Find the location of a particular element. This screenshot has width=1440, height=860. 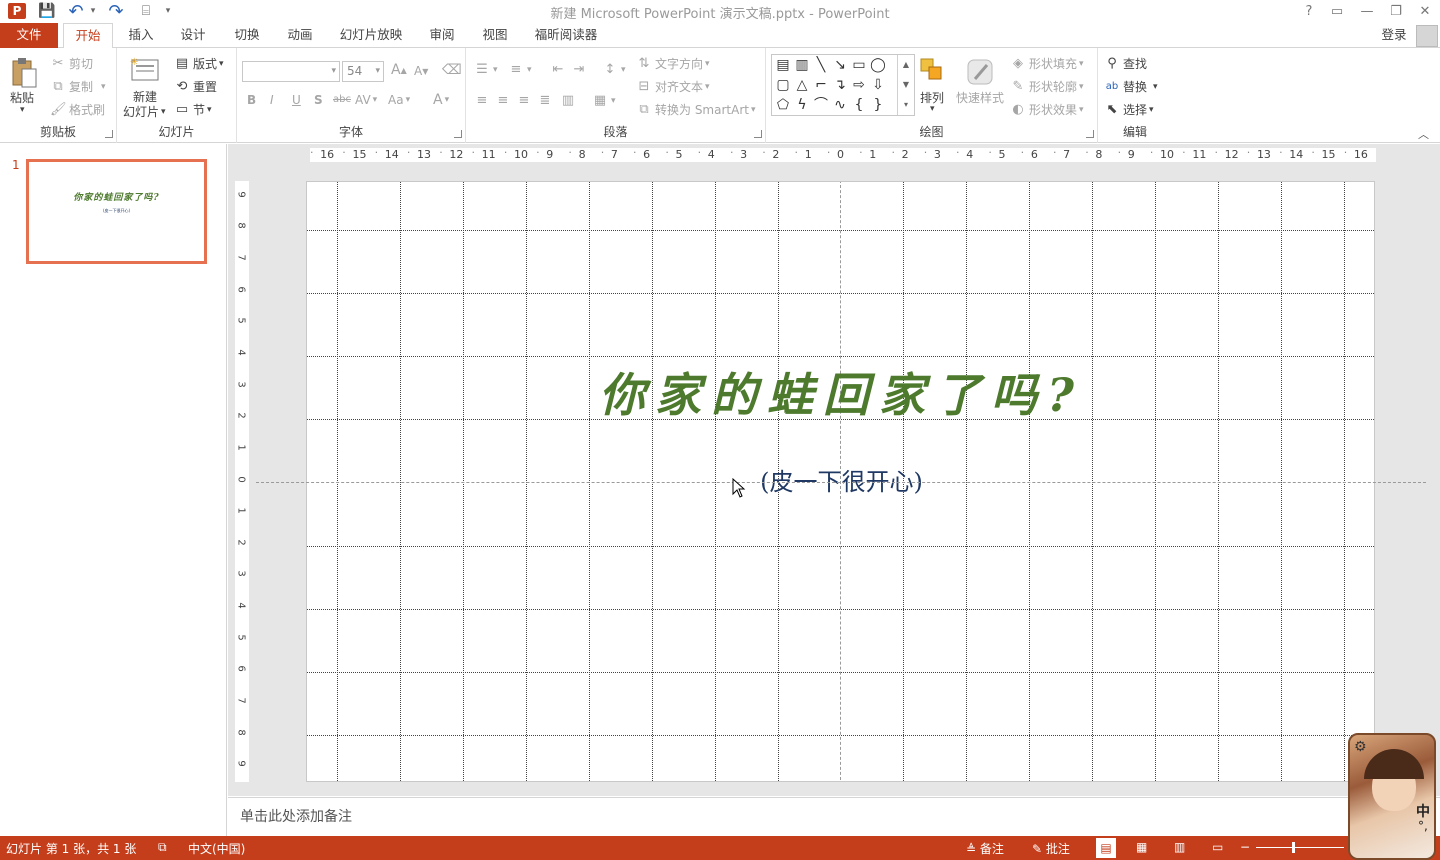

paste-button: 粘贴 is located at coordinates (22, 97).